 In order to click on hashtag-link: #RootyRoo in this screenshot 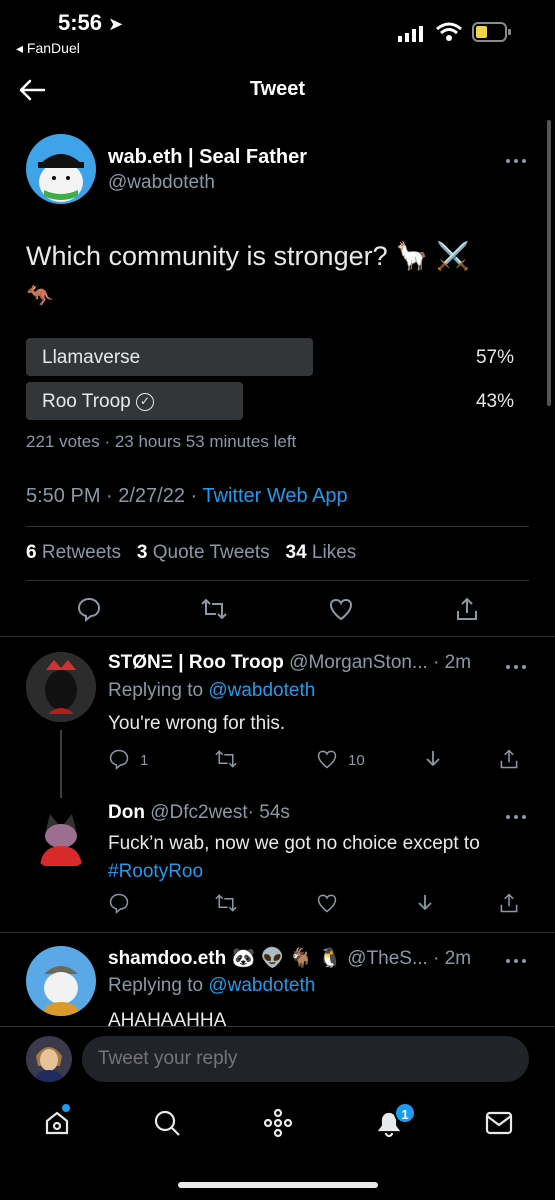, I will do `click(323, 872)`.